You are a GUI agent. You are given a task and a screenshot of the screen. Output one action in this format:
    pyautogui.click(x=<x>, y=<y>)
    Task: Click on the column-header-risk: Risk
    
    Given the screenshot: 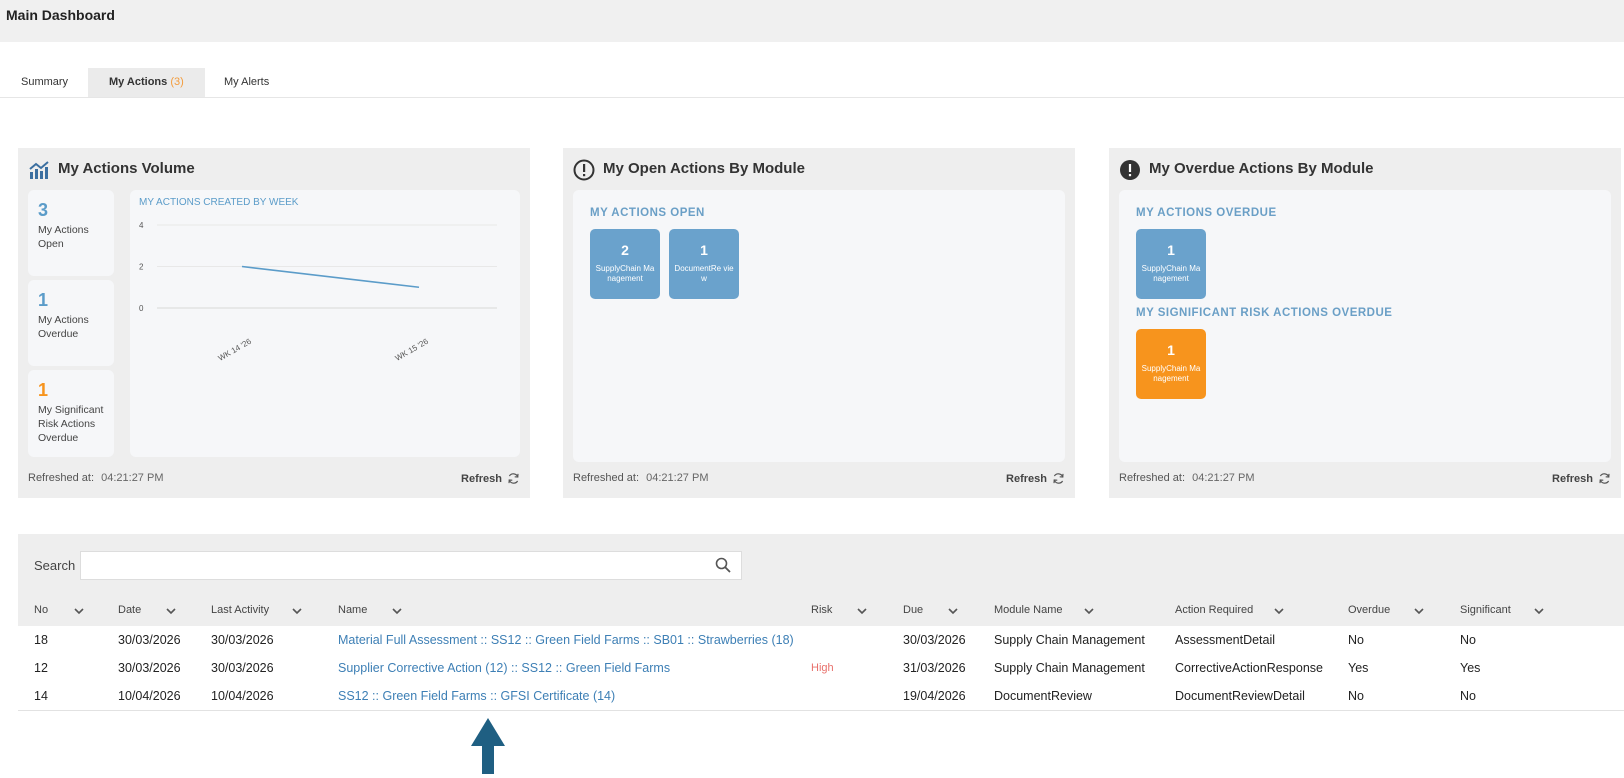 What is the action you would take?
    pyautogui.click(x=821, y=610)
    